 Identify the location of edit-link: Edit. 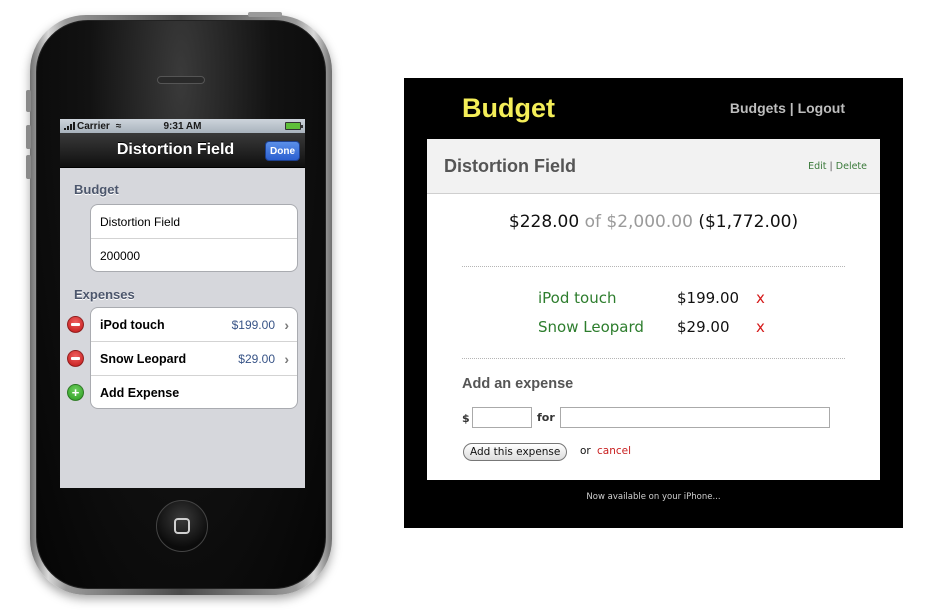
(817, 166).